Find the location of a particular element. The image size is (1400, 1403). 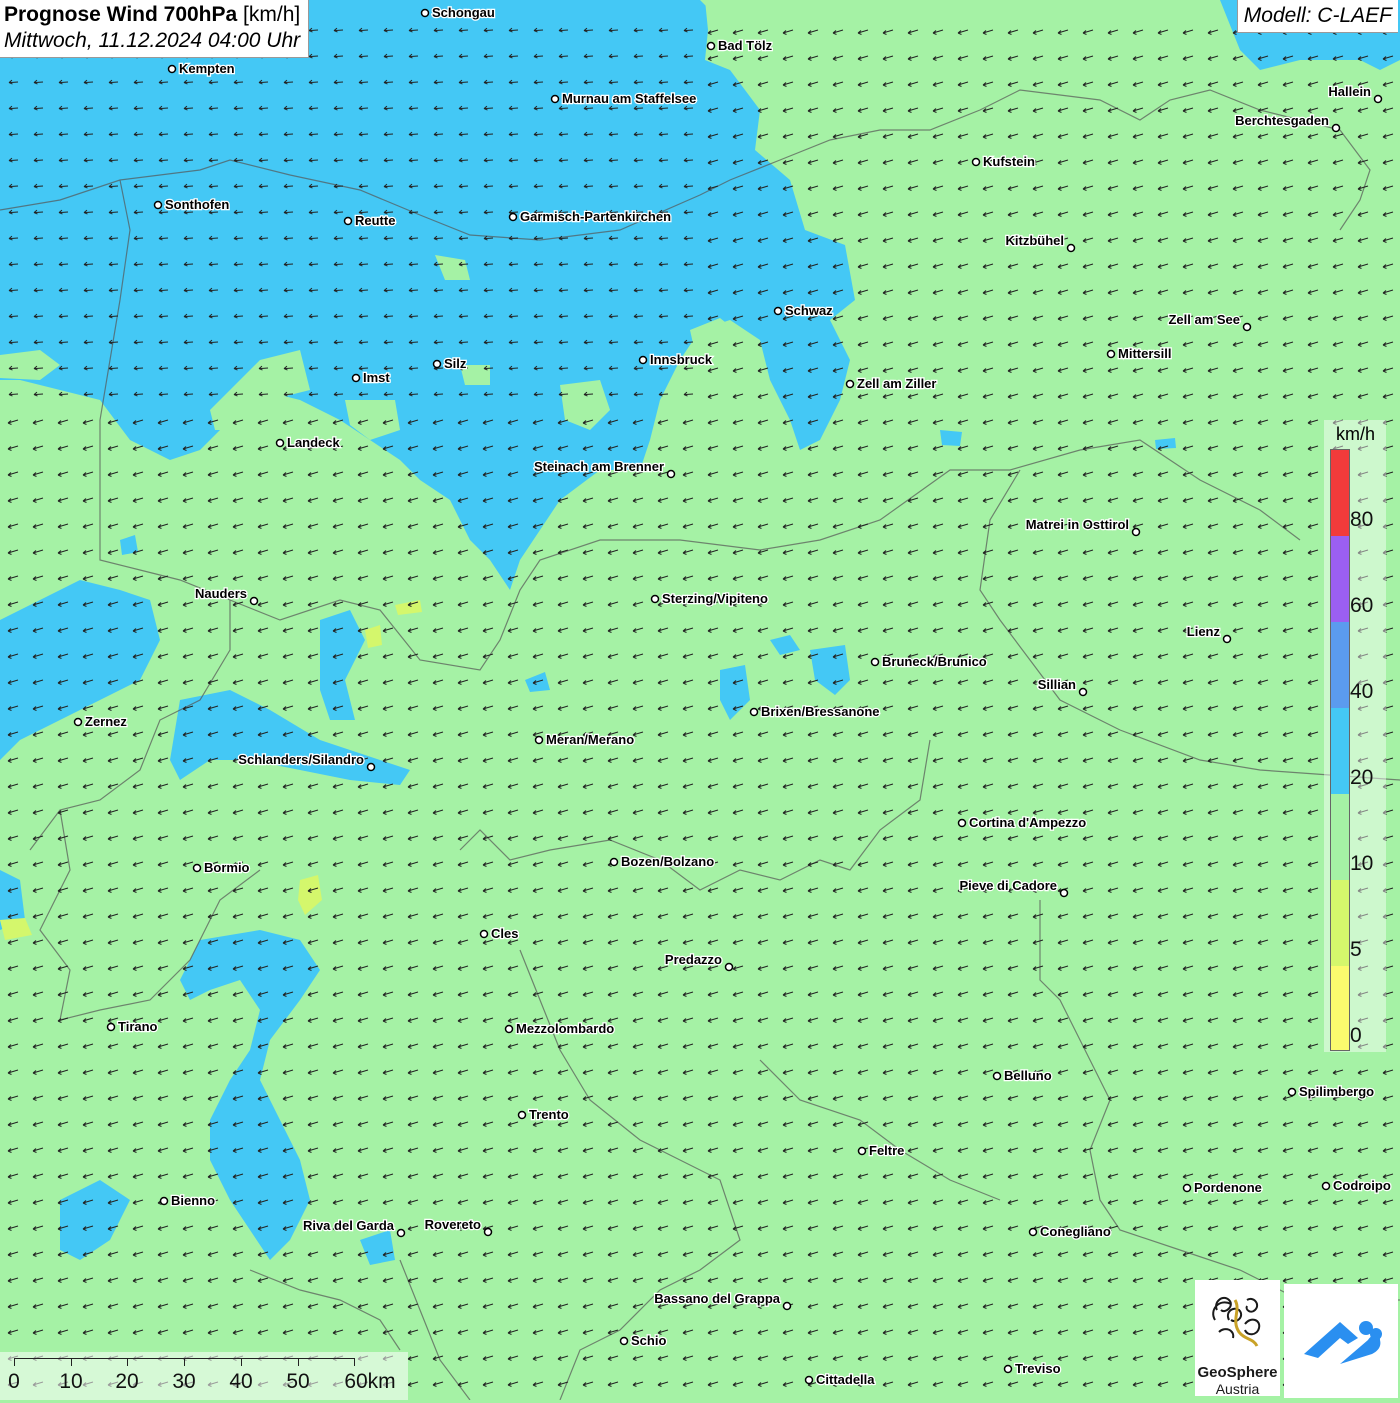

scale-label: 40 is located at coordinates (241, 1381).